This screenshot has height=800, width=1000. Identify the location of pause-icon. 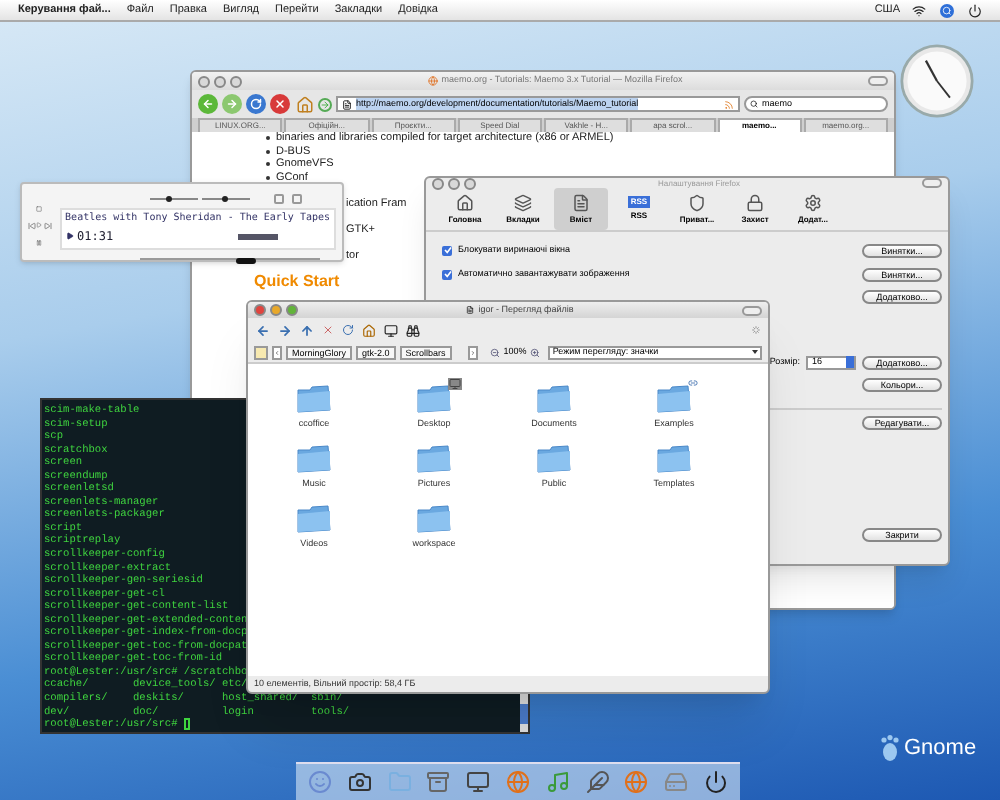
(39, 243).